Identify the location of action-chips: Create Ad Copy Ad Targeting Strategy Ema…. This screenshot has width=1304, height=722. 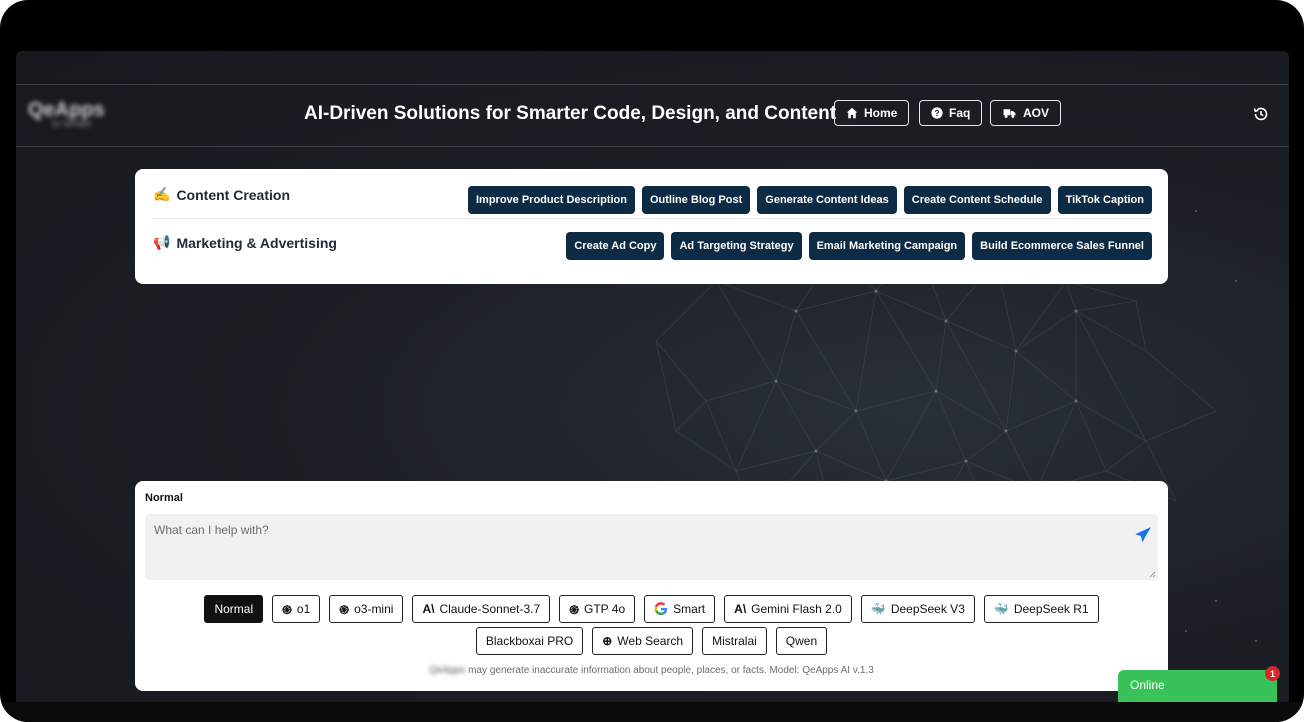
(859, 246).